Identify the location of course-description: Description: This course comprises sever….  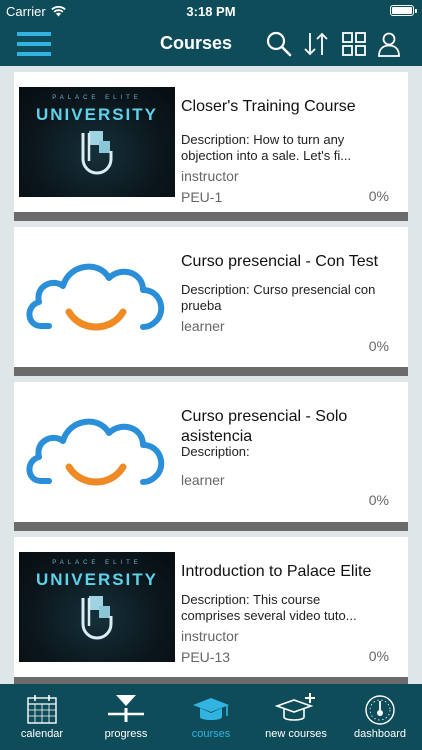
(269, 607).